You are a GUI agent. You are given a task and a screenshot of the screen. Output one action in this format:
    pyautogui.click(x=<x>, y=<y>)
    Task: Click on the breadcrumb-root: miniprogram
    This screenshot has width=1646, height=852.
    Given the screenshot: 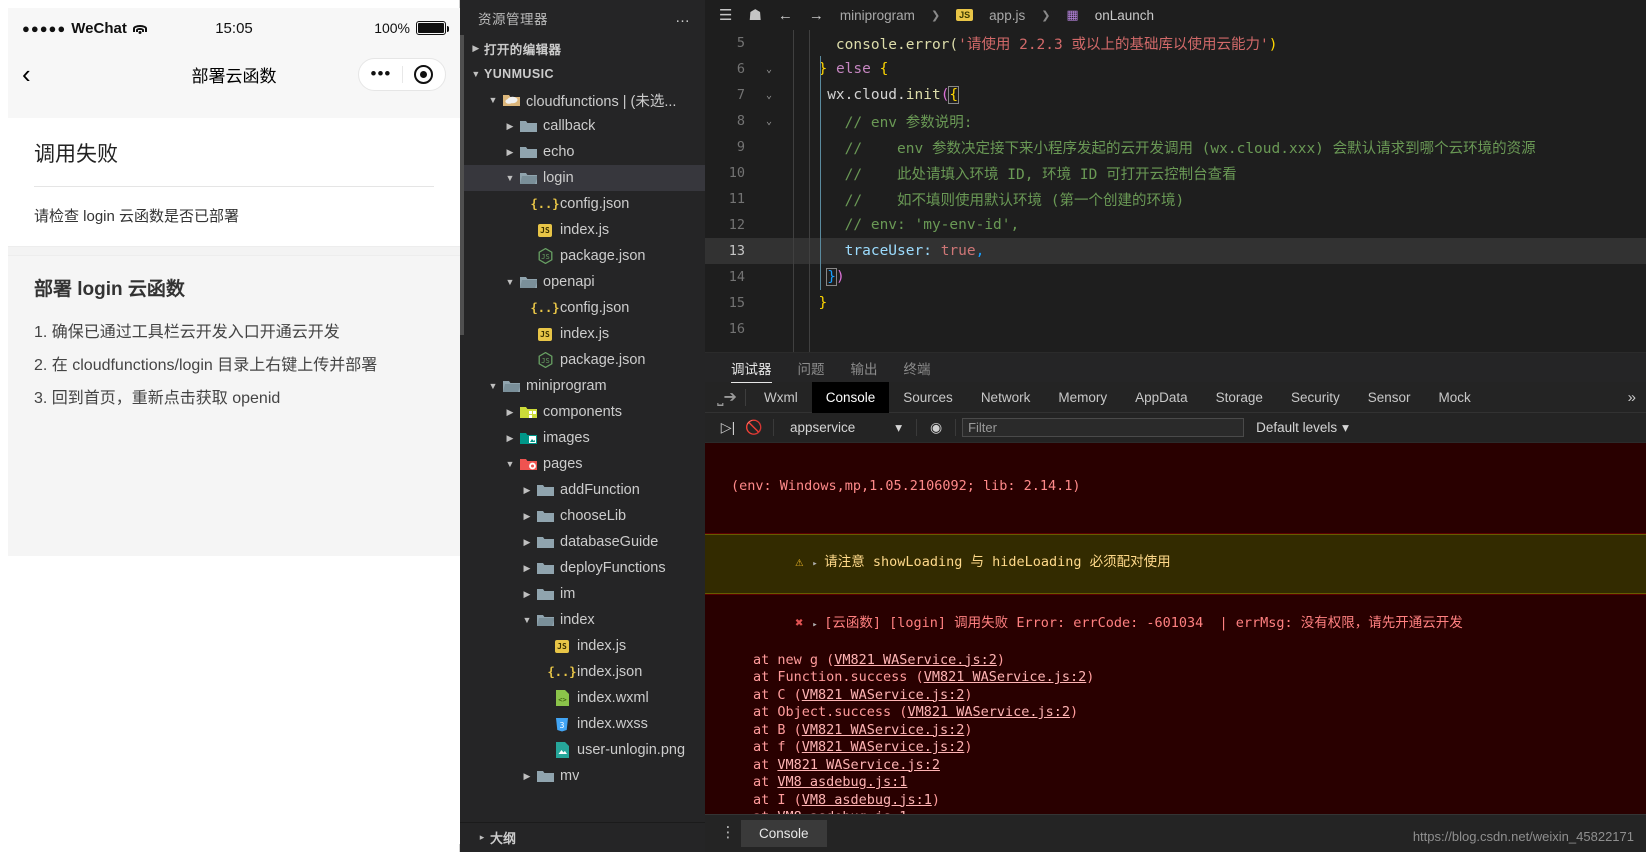 What is the action you would take?
    pyautogui.click(x=877, y=15)
    